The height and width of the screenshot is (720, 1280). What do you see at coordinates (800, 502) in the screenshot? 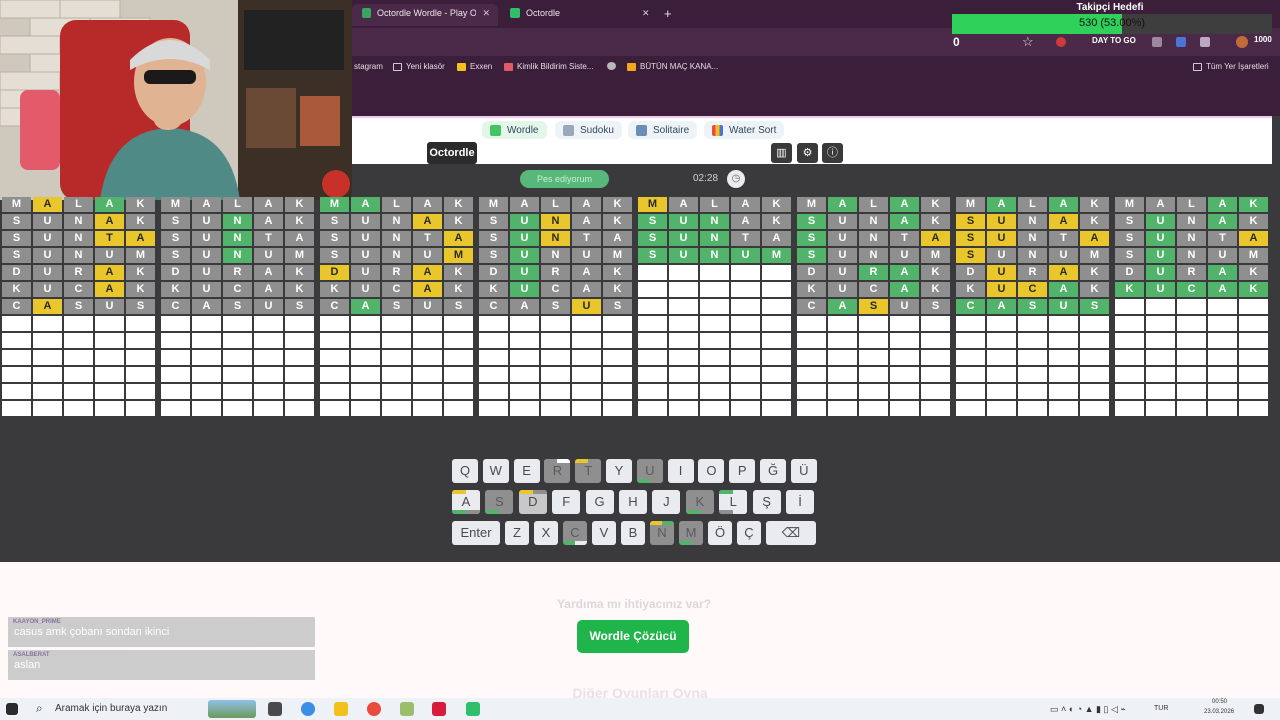
I see `key-i̇: İ` at bounding box center [800, 502].